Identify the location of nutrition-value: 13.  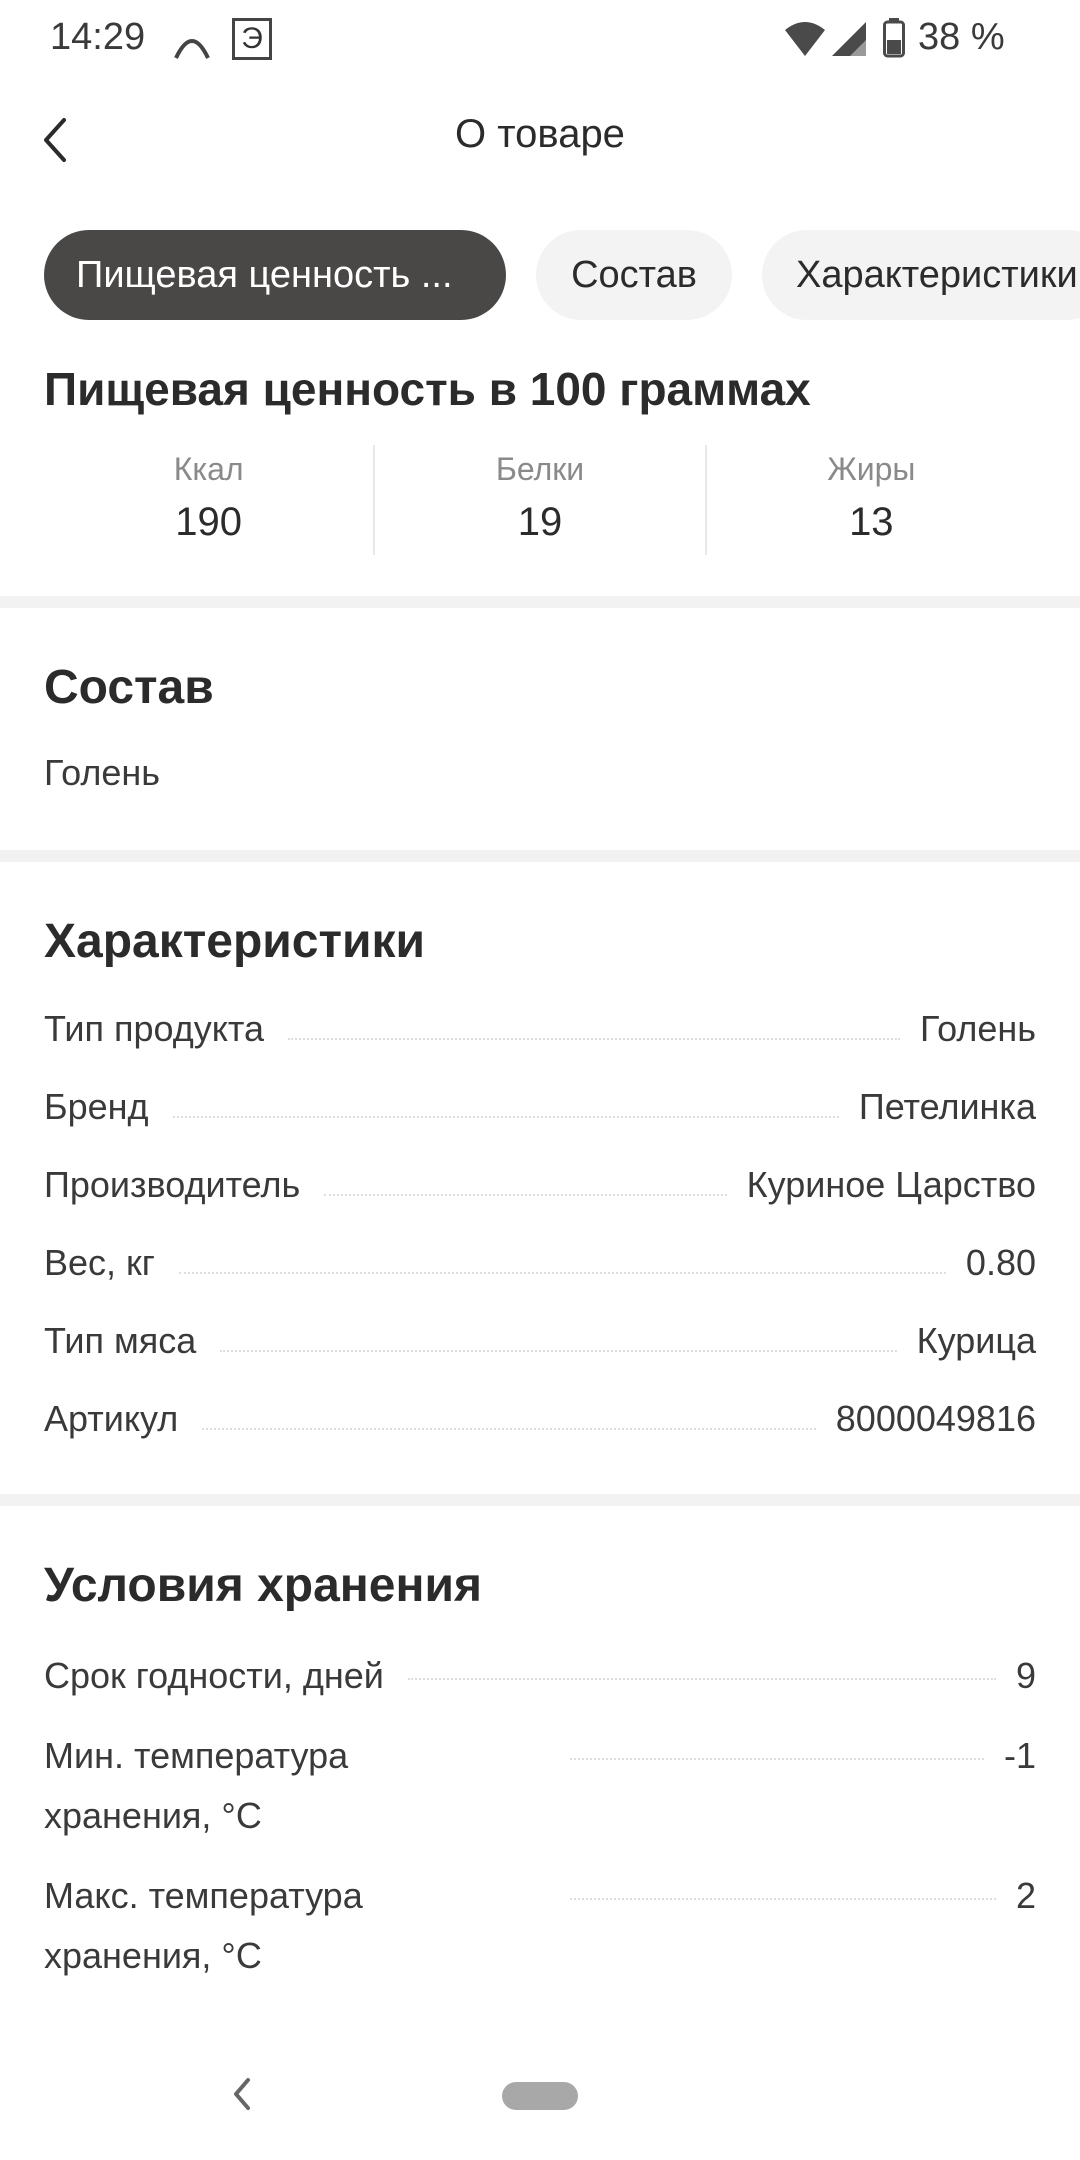
(871, 522).